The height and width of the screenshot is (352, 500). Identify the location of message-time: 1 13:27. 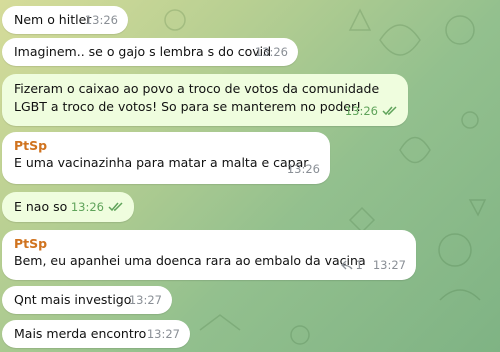
(373, 265).